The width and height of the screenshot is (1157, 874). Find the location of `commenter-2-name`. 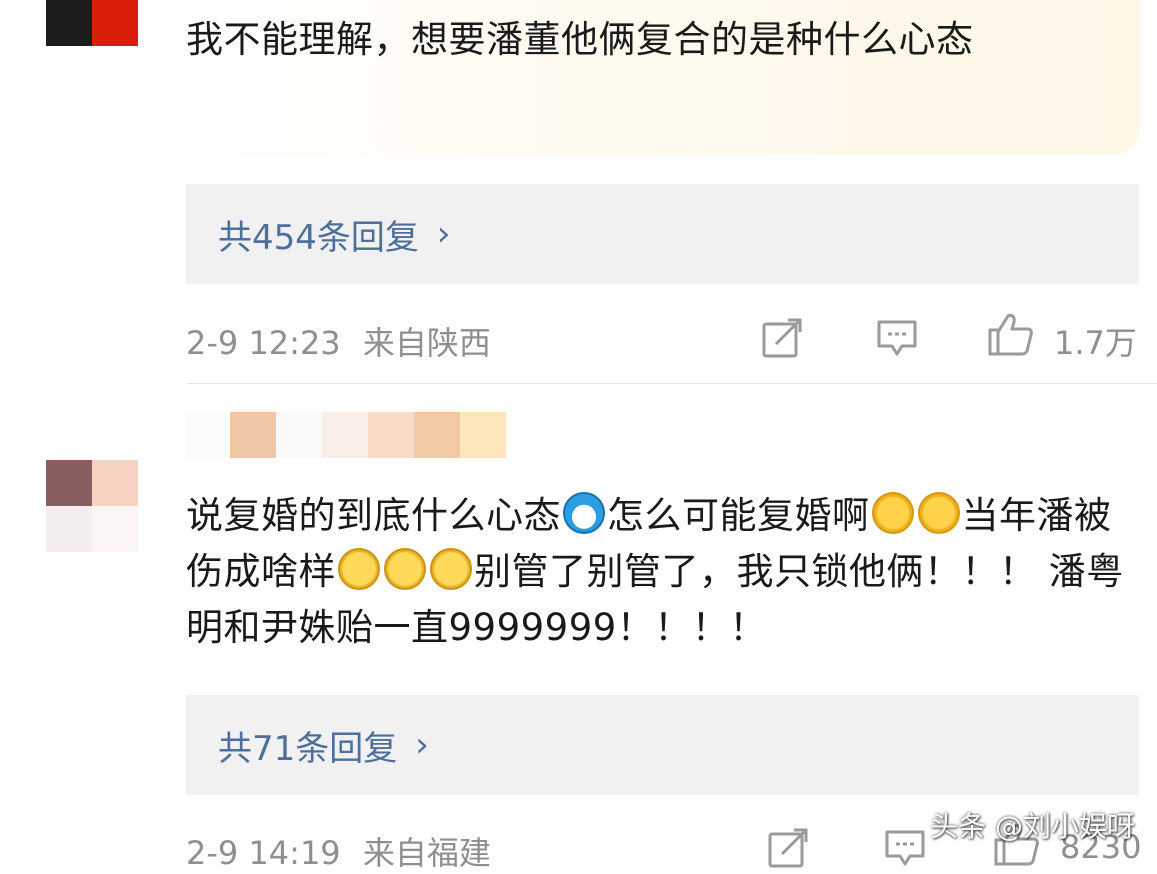

commenter-2-name is located at coordinates (346, 437).